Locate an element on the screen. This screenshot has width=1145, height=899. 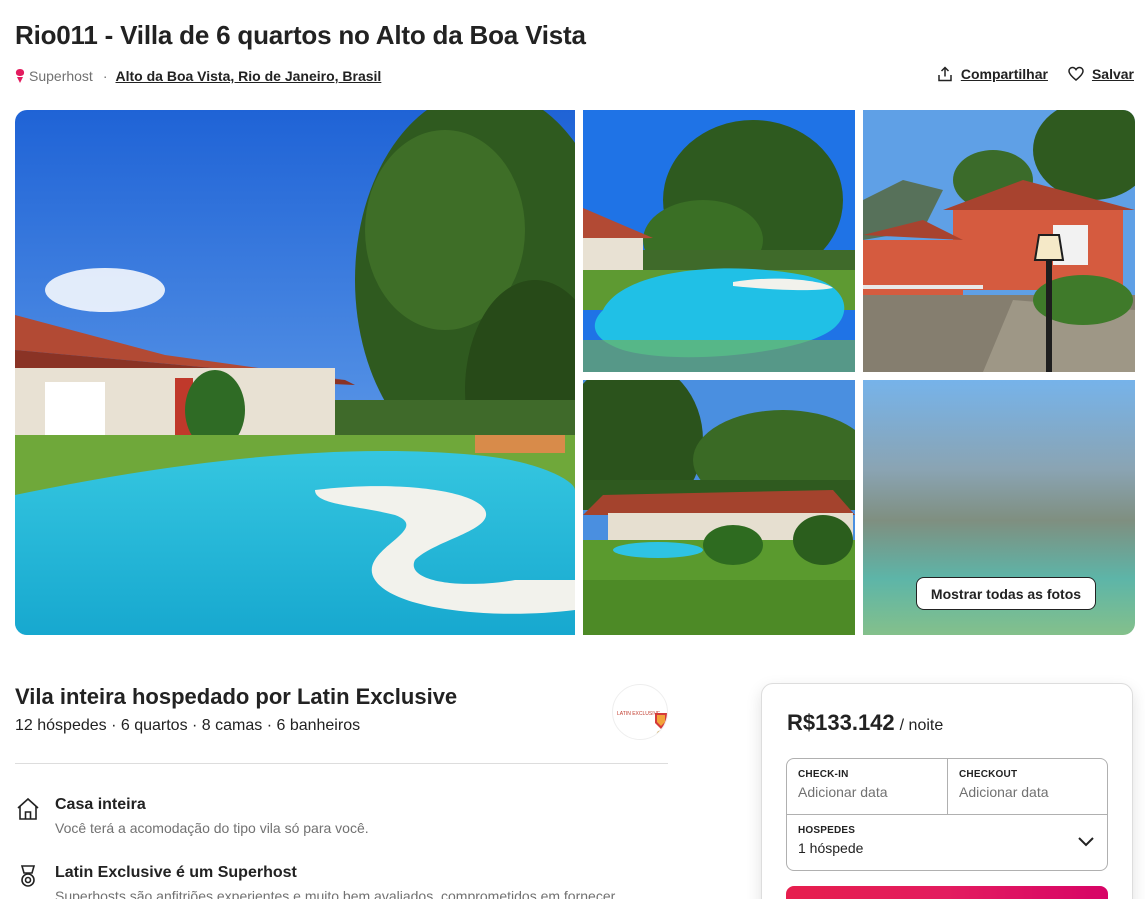
save-button: Salvar is located at coordinates (1101, 74).